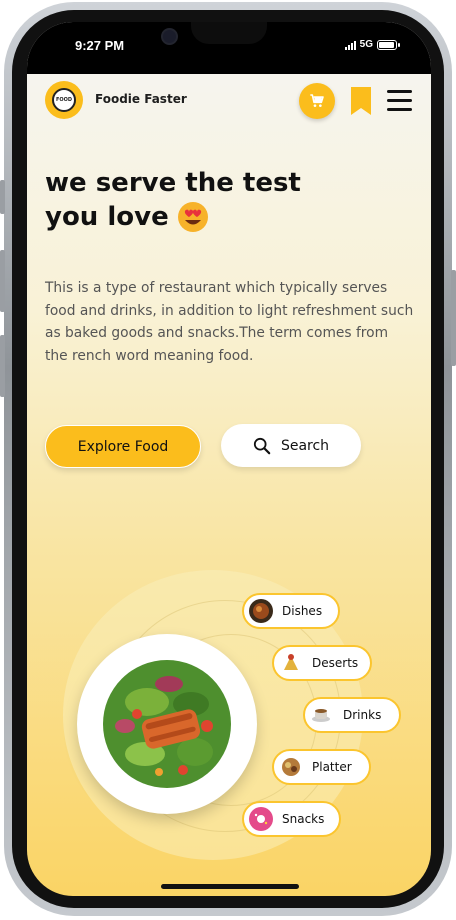 This screenshot has height=920, width=456. I want to click on logo-badge: FOOD, so click(64, 100).